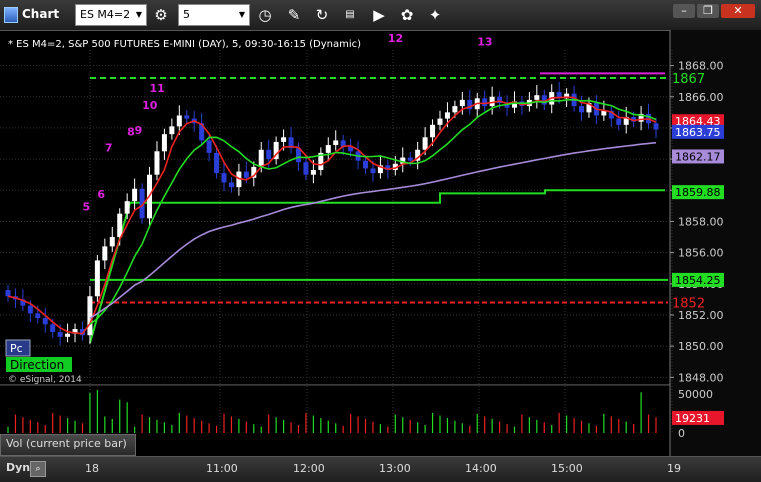 This screenshot has width=761, height=482. I want to click on time-label: 13:00, so click(395, 468).